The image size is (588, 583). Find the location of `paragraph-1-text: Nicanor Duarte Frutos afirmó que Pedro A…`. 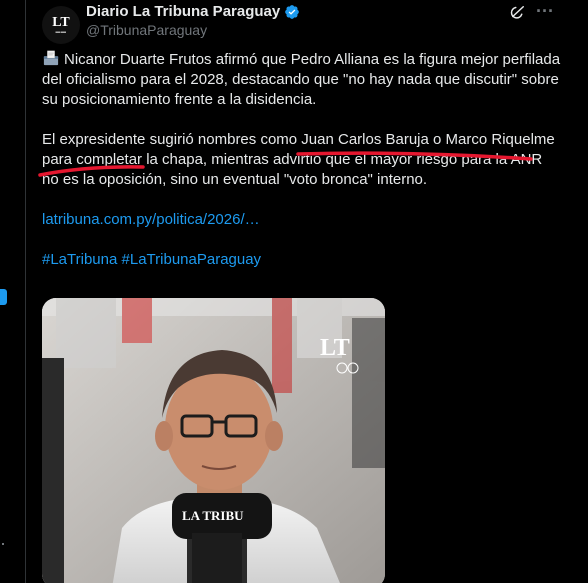

paragraph-1-text: Nicanor Duarte Frutos afirmó que Pedro A… is located at coordinates (301, 79).